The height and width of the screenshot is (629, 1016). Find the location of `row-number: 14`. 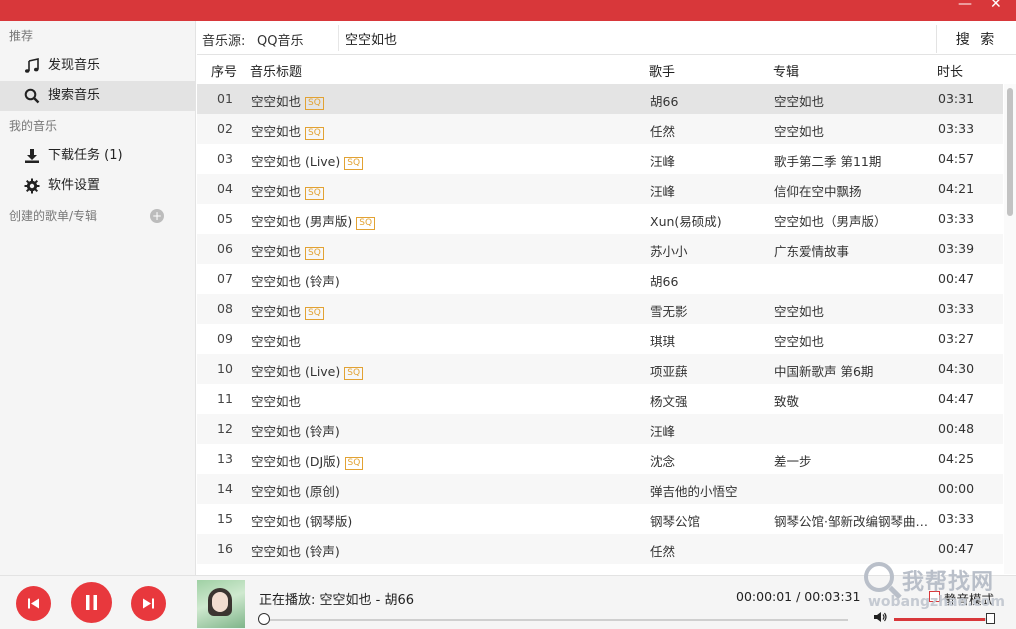

row-number: 14 is located at coordinates (225, 488).